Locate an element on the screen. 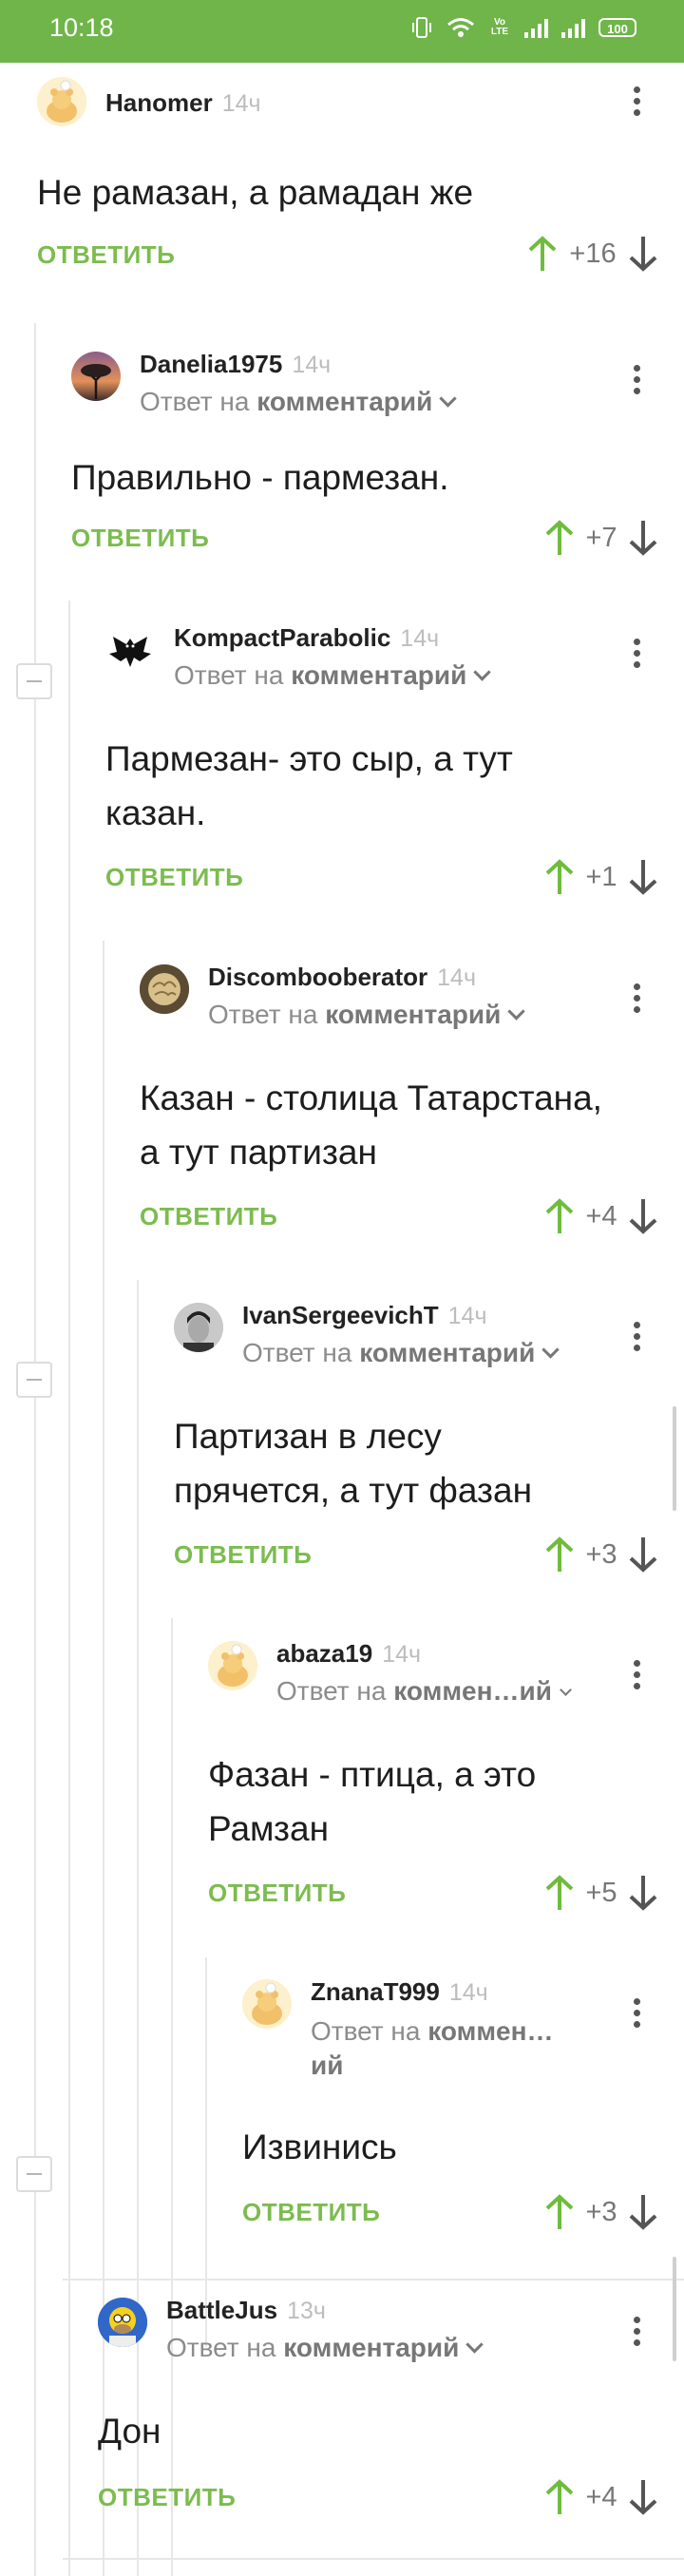  comment-header: Danelia1975 14ч Ответ на комментарий is located at coordinates (299, 383).